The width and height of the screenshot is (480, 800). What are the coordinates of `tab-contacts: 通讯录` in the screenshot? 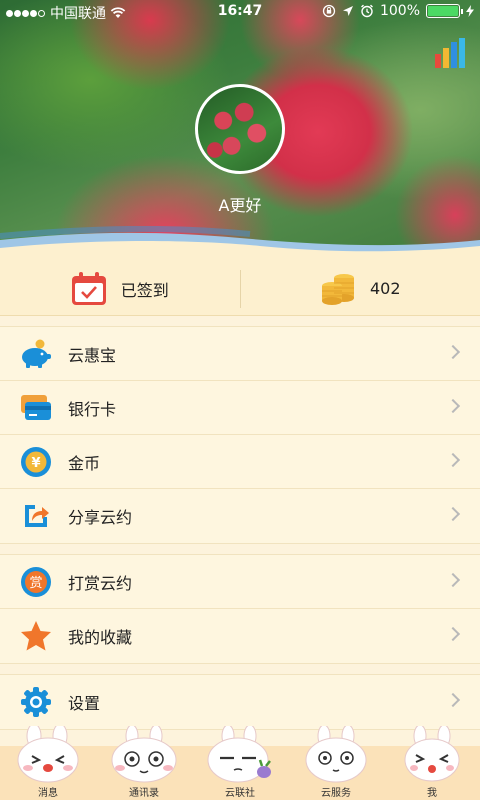 It's located at (144, 763).